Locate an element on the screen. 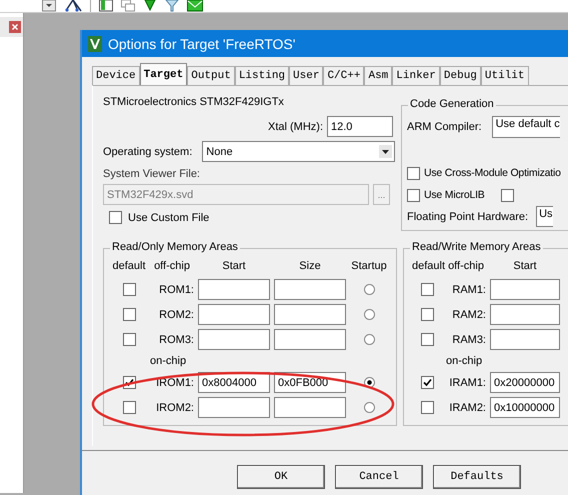  arm-compiler-dropdown: Use default c is located at coordinates (526, 127).